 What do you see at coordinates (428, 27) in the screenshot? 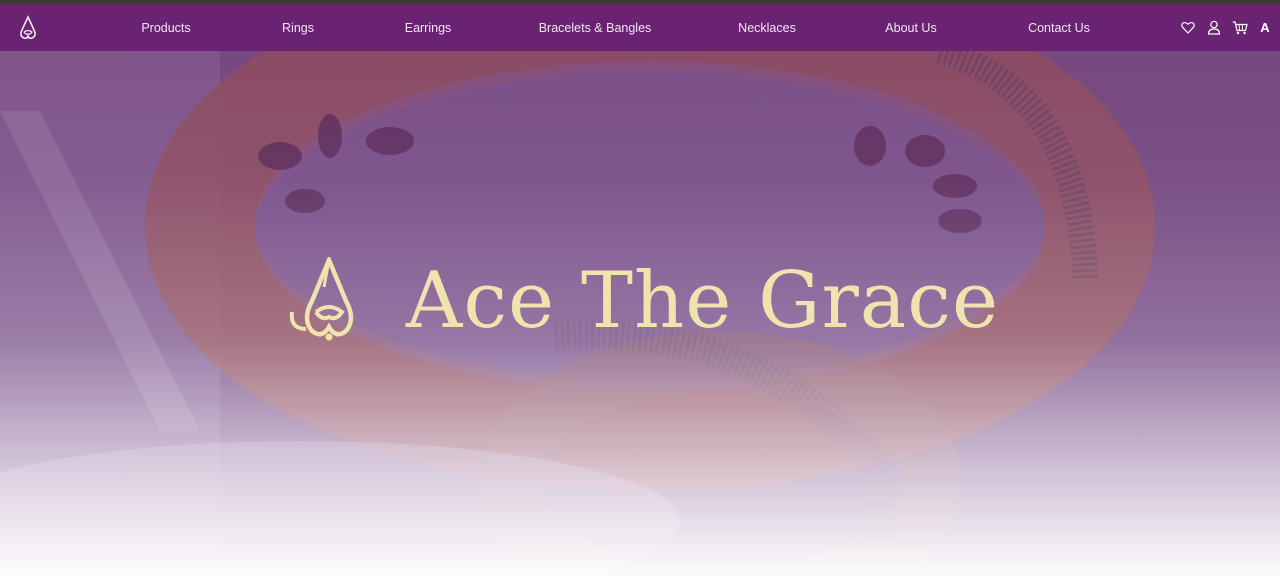
I see `nav-link-earrings: Earrings` at bounding box center [428, 27].